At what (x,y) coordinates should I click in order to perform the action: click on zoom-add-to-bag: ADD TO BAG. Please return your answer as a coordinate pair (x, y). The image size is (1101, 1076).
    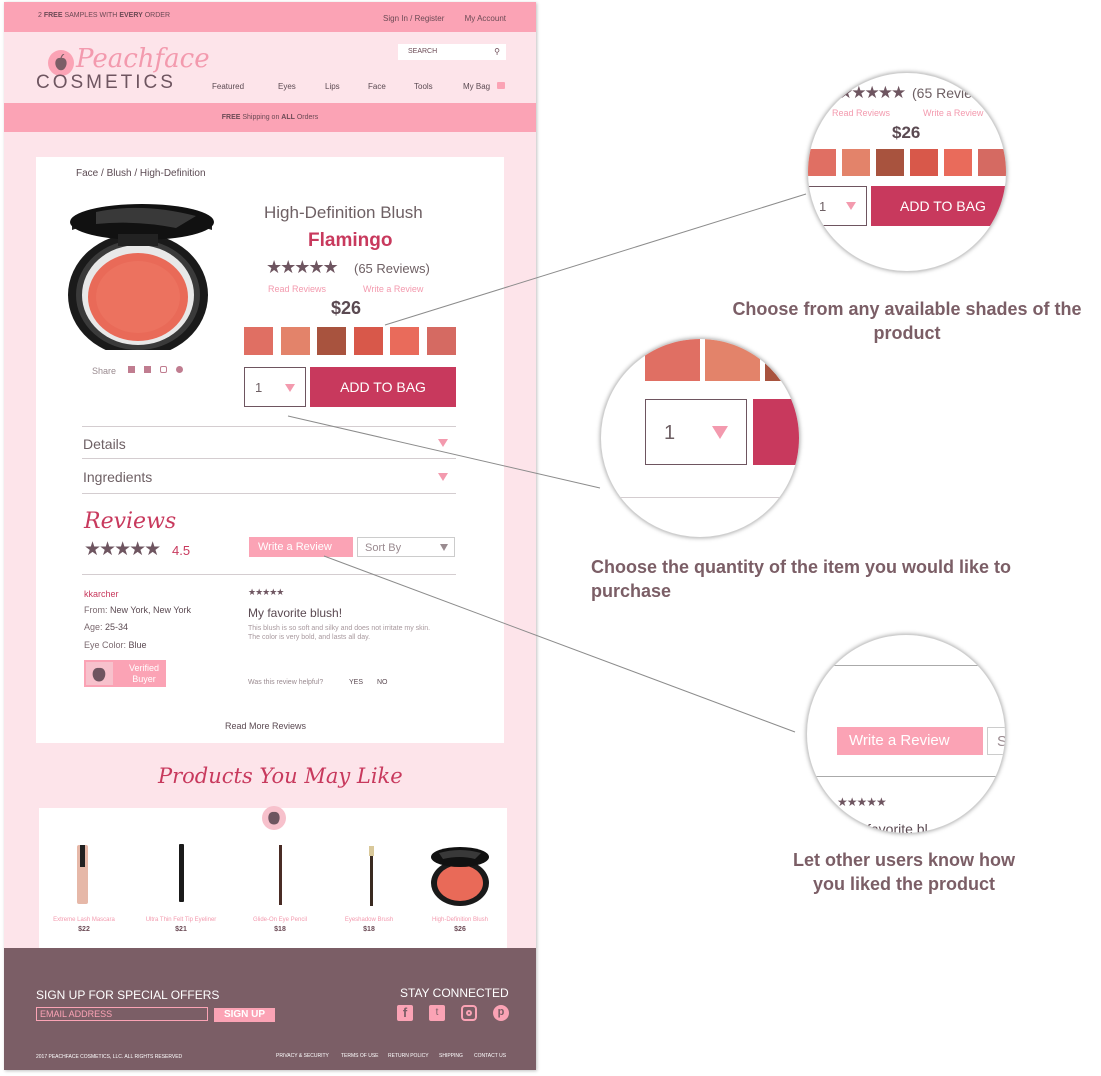
    Looking at the image, I should click on (938, 206).